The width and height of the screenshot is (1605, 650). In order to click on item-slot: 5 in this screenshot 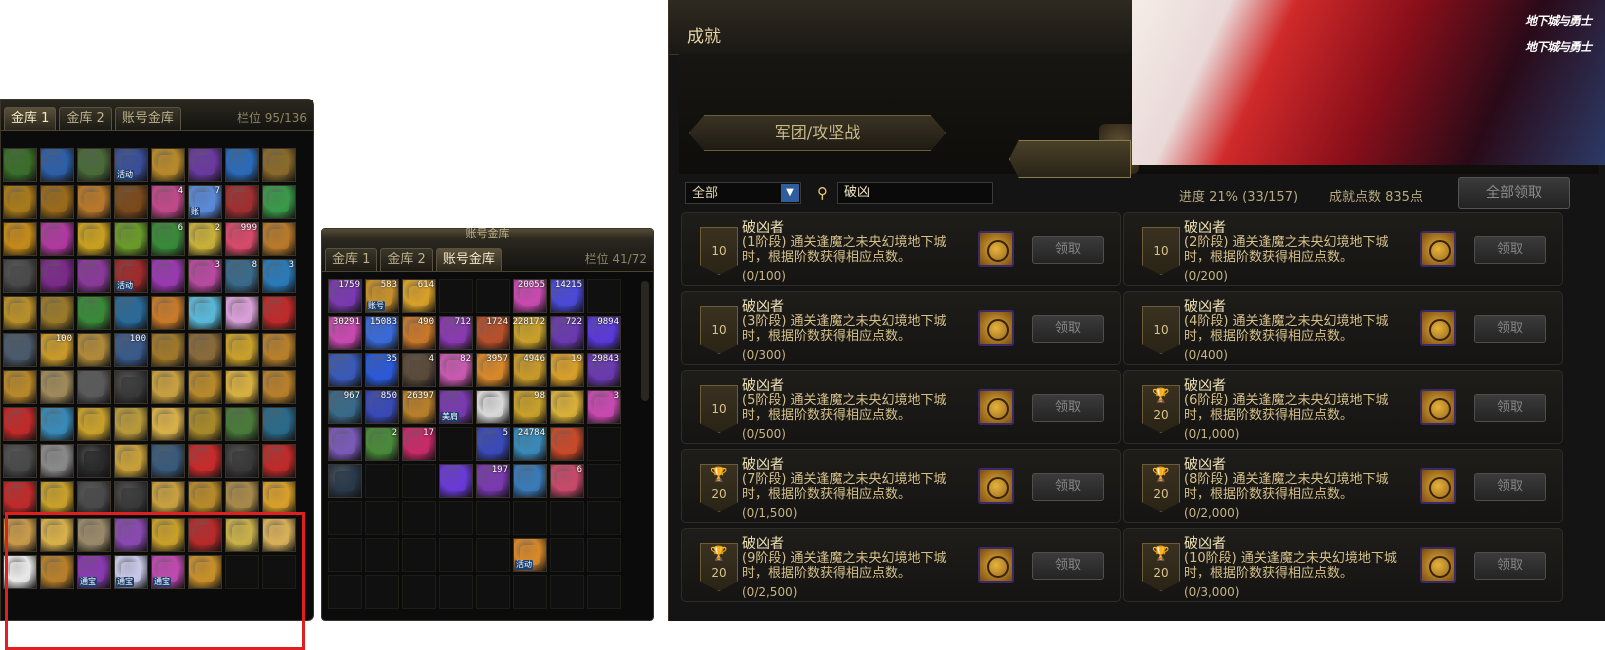, I will do `click(493, 444)`.